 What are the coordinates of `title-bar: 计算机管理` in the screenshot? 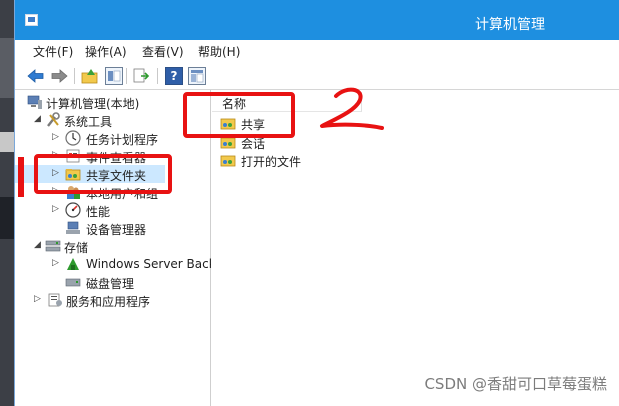 It's located at (317, 20).